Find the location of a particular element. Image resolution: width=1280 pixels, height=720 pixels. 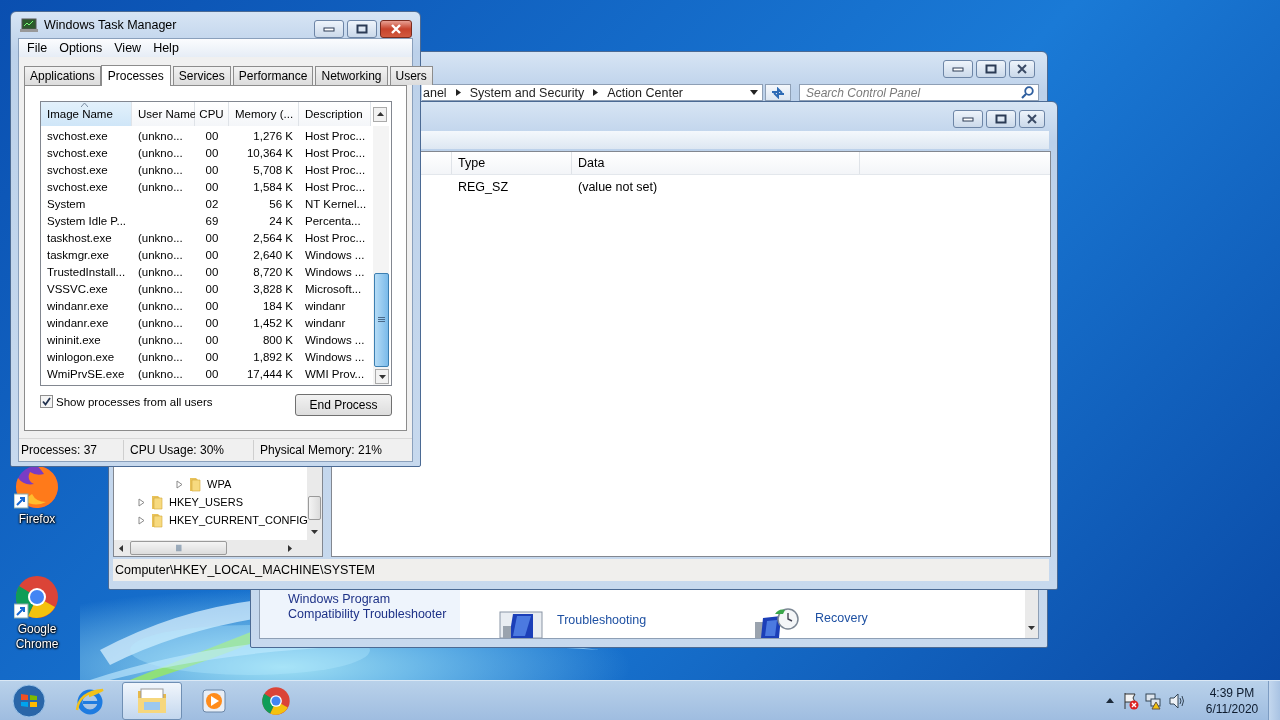

computer-icon is located at coordinates (521, 624).